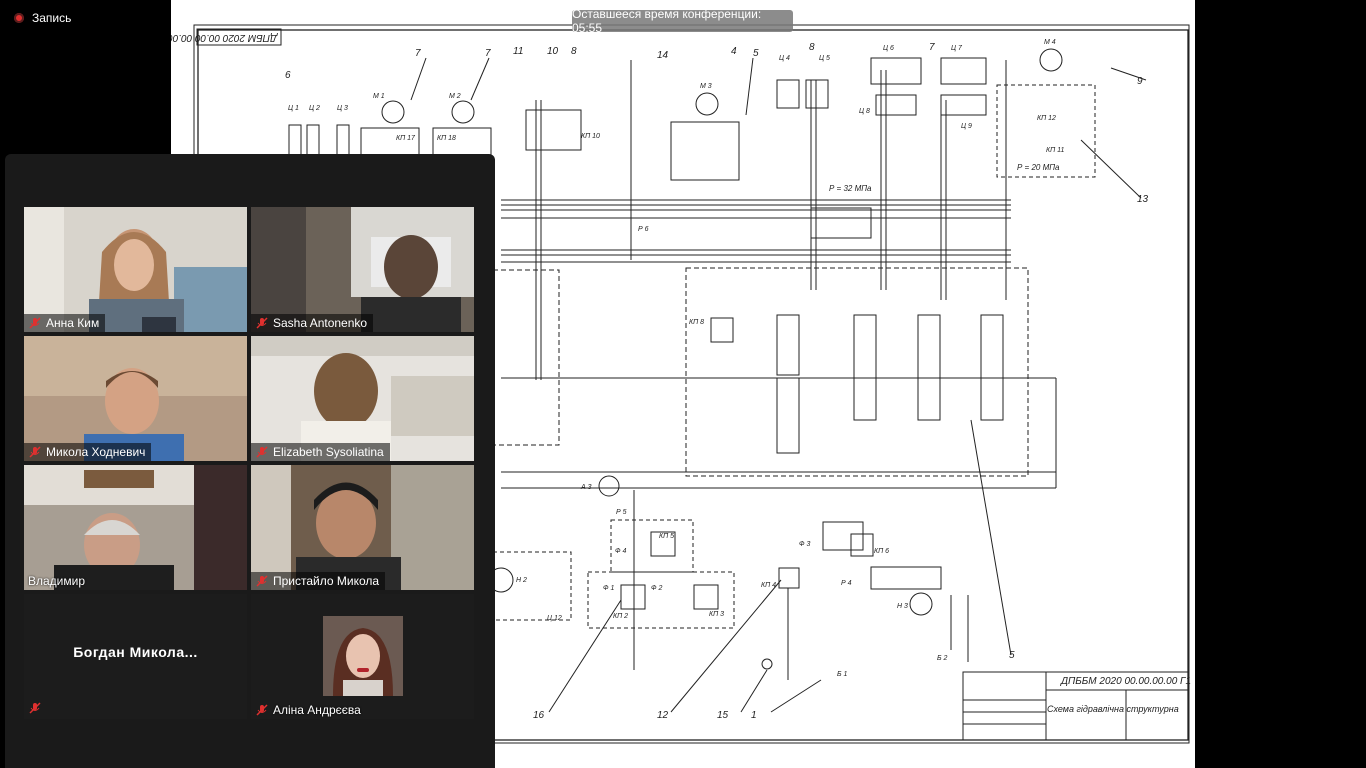  I want to click on participant-label: Пристайло Микола, so click(318, 581).